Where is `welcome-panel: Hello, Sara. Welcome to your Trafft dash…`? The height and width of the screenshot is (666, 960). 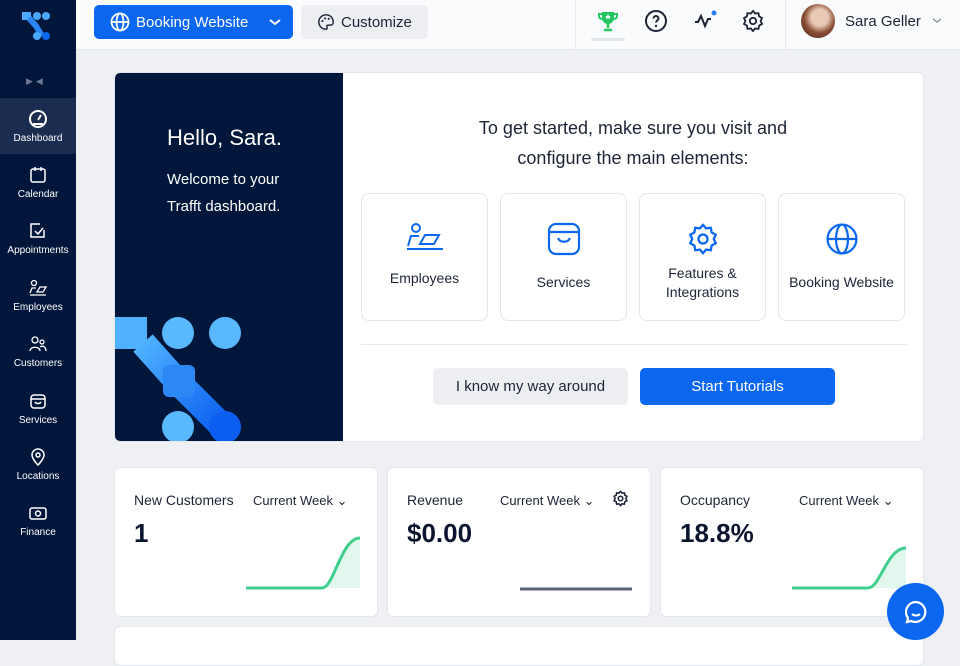 welcome-panel: Hello, Sara. Welcome to your Trafft dash… is located at coordinates (229, 257).